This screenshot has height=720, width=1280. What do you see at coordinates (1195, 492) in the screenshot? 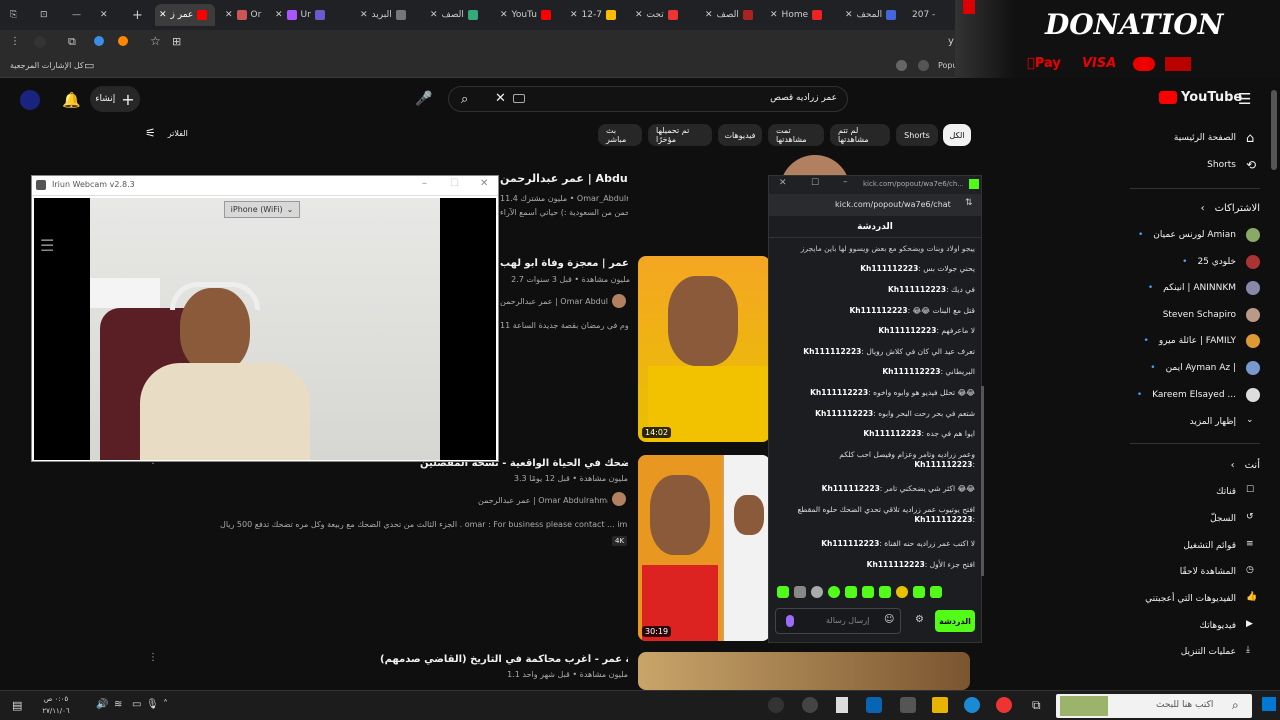
I see `sidebar-item-your-channel: قناتك ☐` at bounding box center [1195, 492].